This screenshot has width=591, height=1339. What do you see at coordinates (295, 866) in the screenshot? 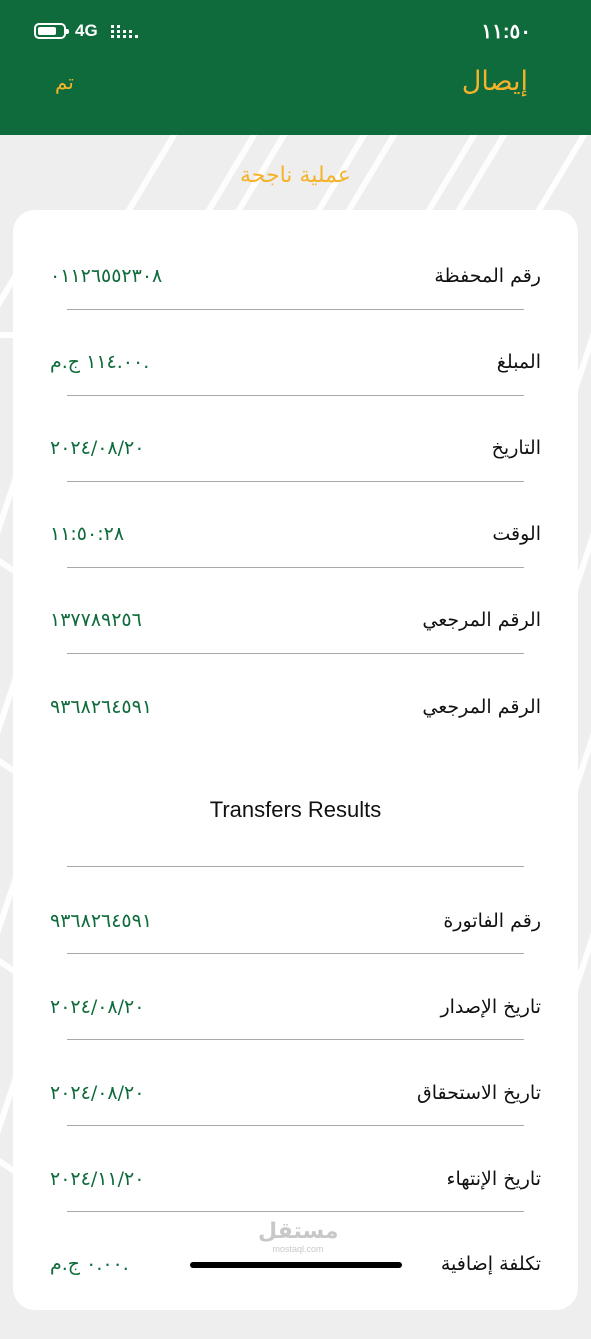
I see `section-divider` at bounding box center [295, 866].